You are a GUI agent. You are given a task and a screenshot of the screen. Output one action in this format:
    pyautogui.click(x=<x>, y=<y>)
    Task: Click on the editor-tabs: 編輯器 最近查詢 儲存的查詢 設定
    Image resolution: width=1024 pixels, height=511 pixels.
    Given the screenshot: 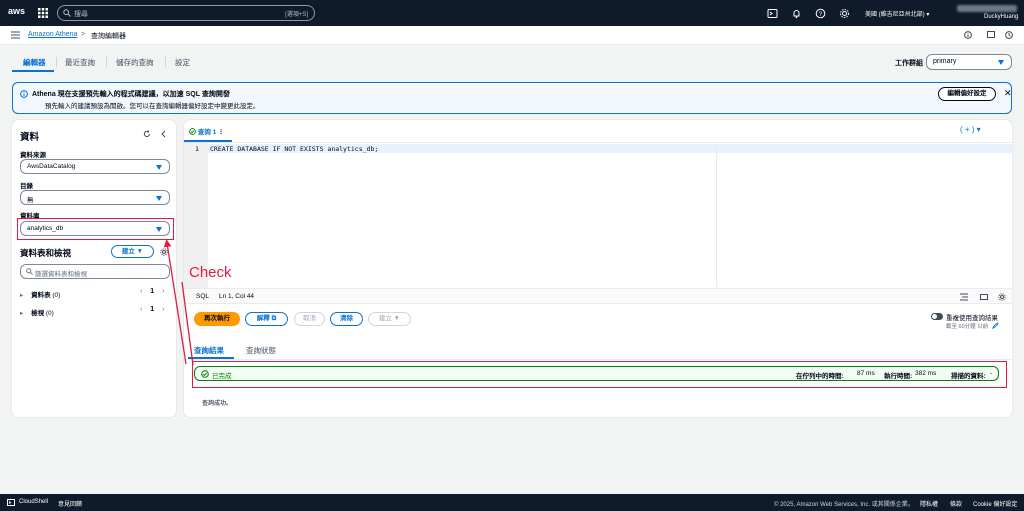 What is the action you would take?
    pyautogui.click(x=512, y=61)
    